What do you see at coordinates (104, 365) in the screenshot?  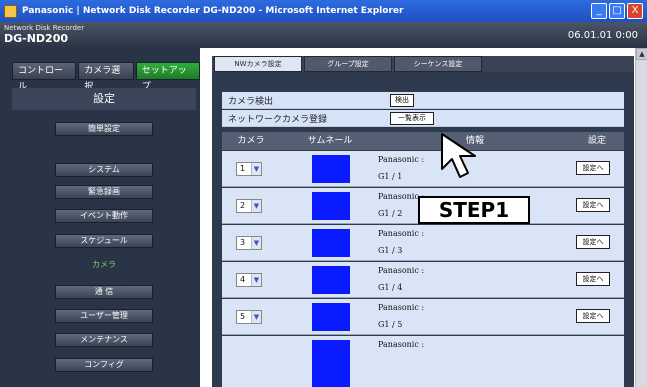 I see `menu-config: コンフィグ` at bounding box center [104, 365].